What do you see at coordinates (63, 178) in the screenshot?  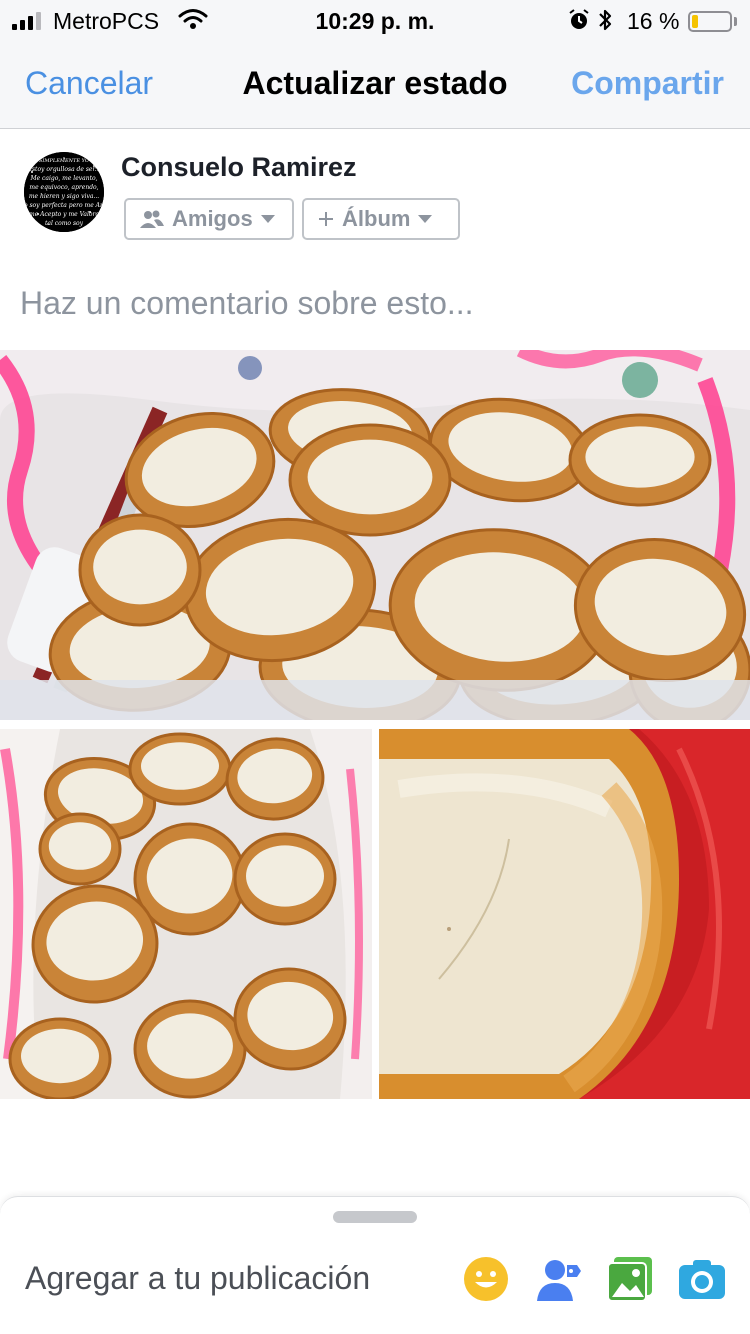 I see `avatar-quote-line: Me caigo, me levanto,` at bounding box center [63, 178].